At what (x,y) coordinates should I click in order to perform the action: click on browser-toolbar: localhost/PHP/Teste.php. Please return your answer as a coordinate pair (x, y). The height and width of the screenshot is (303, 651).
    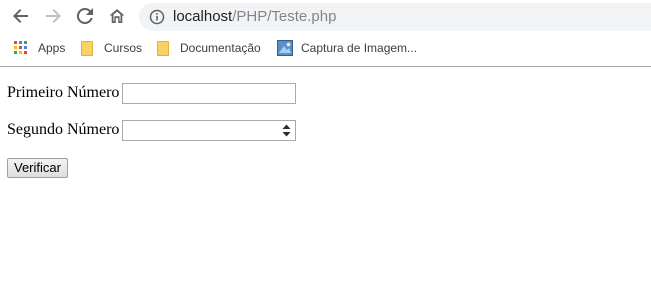
    Looking at the image, I should click on (325, 17).